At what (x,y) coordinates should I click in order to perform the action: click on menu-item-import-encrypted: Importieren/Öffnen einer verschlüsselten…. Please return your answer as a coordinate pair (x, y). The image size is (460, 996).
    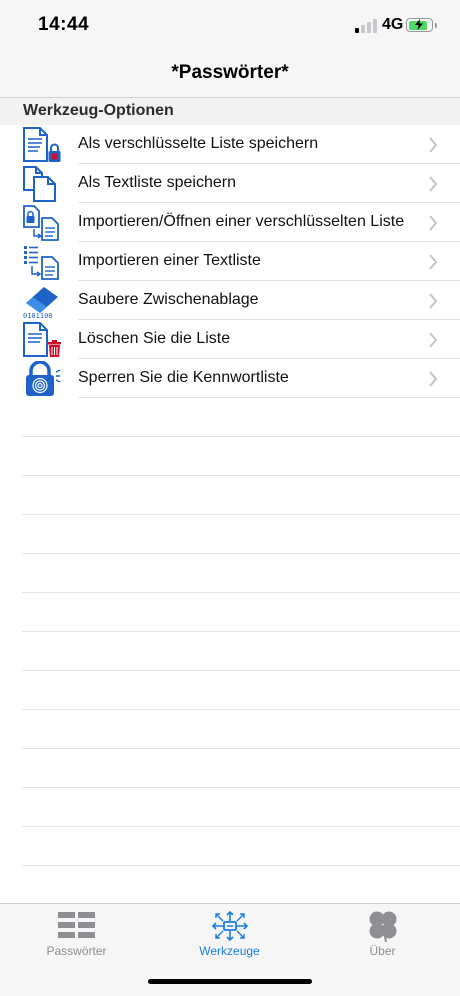
    Looking at the image, I should click on (230, 222).